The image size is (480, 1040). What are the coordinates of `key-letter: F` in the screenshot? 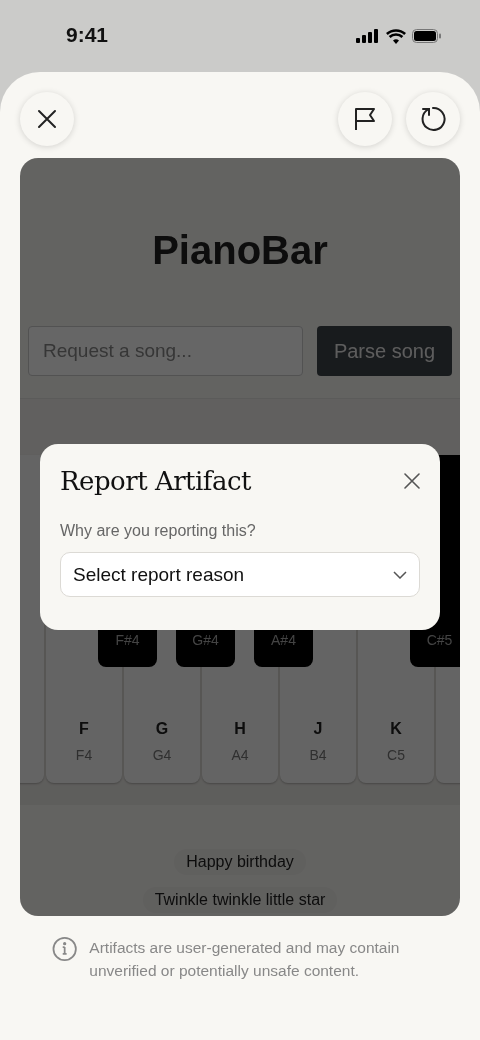 It's located at (84, 729).